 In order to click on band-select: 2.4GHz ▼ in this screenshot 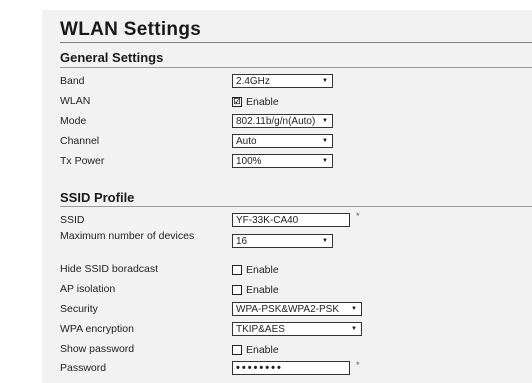, I will do `click(282, 81)`.